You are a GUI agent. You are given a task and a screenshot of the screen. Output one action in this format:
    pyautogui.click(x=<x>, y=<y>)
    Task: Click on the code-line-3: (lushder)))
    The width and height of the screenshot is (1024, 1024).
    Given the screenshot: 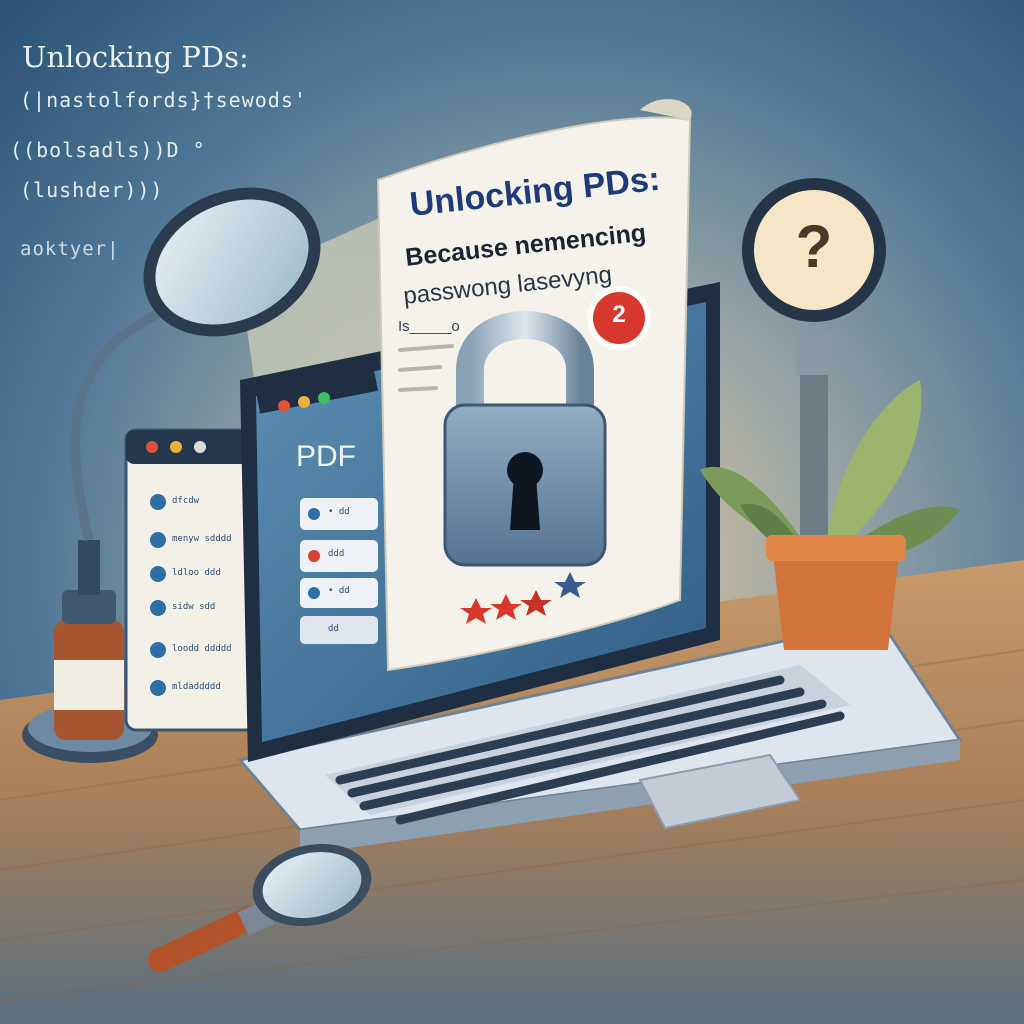 What is the action you would take?
    pyautogui.click(x=92, y=190)
    